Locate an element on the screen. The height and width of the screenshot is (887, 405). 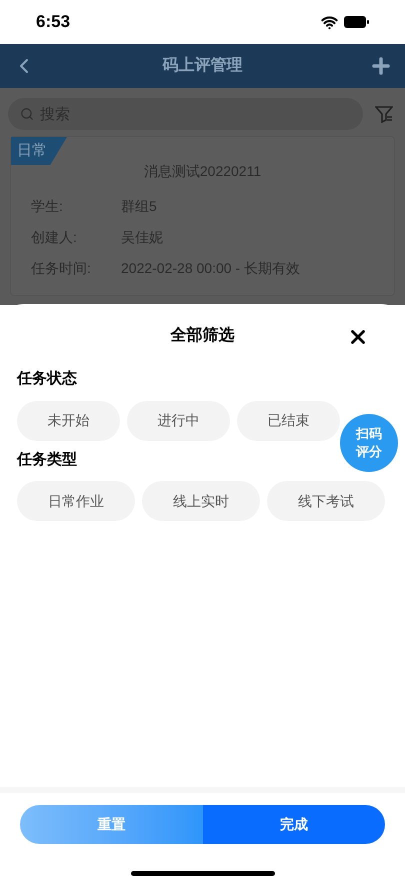
nav-title: 码上评管理 is located at coordinates (202, 66).